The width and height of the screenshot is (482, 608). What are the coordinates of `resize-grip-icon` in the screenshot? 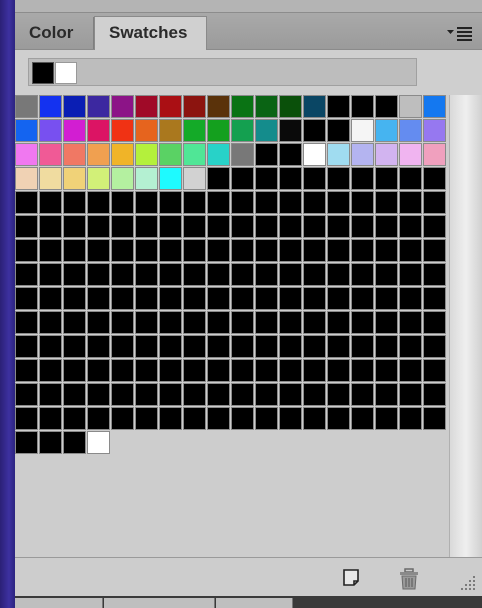 It's located at (470, 583).